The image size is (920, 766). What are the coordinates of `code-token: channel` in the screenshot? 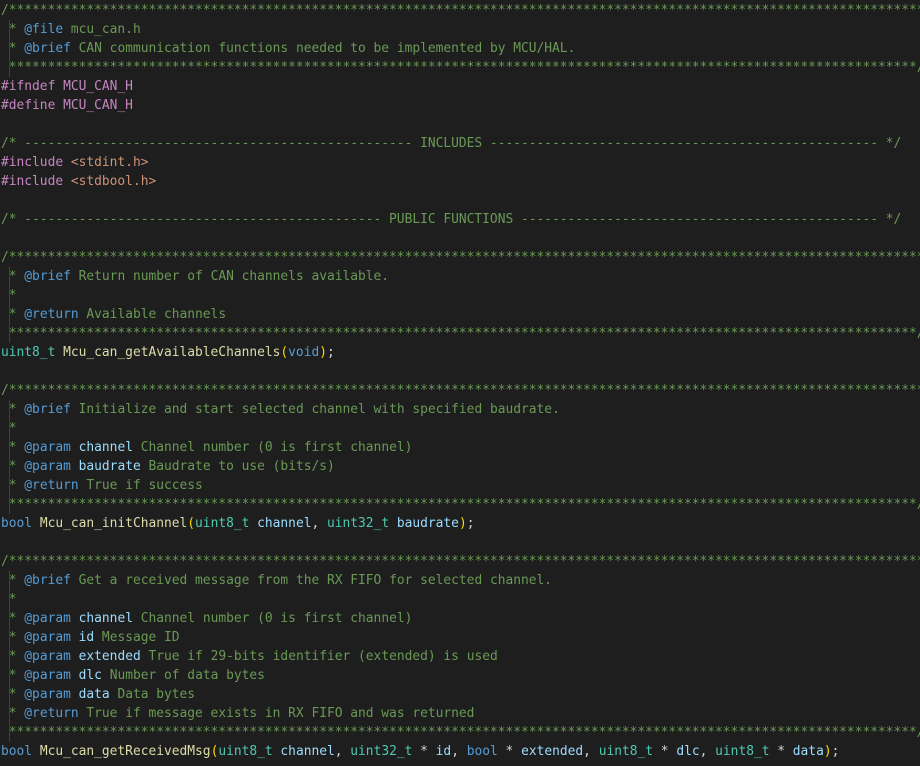 It's located at (105, 447).